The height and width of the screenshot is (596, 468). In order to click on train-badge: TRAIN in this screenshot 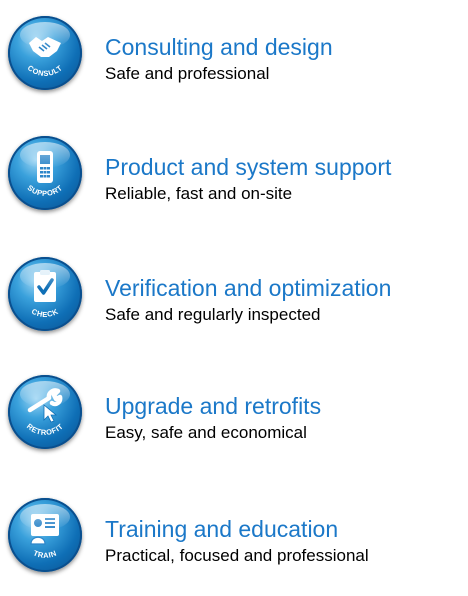, I will do `click(45, 535)`.